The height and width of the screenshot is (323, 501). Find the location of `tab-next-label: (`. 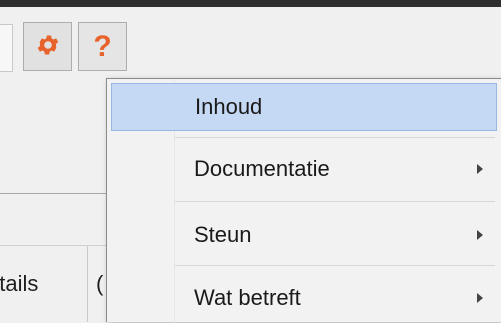

tab-next-label: ( is located at coordinates (100, 283).